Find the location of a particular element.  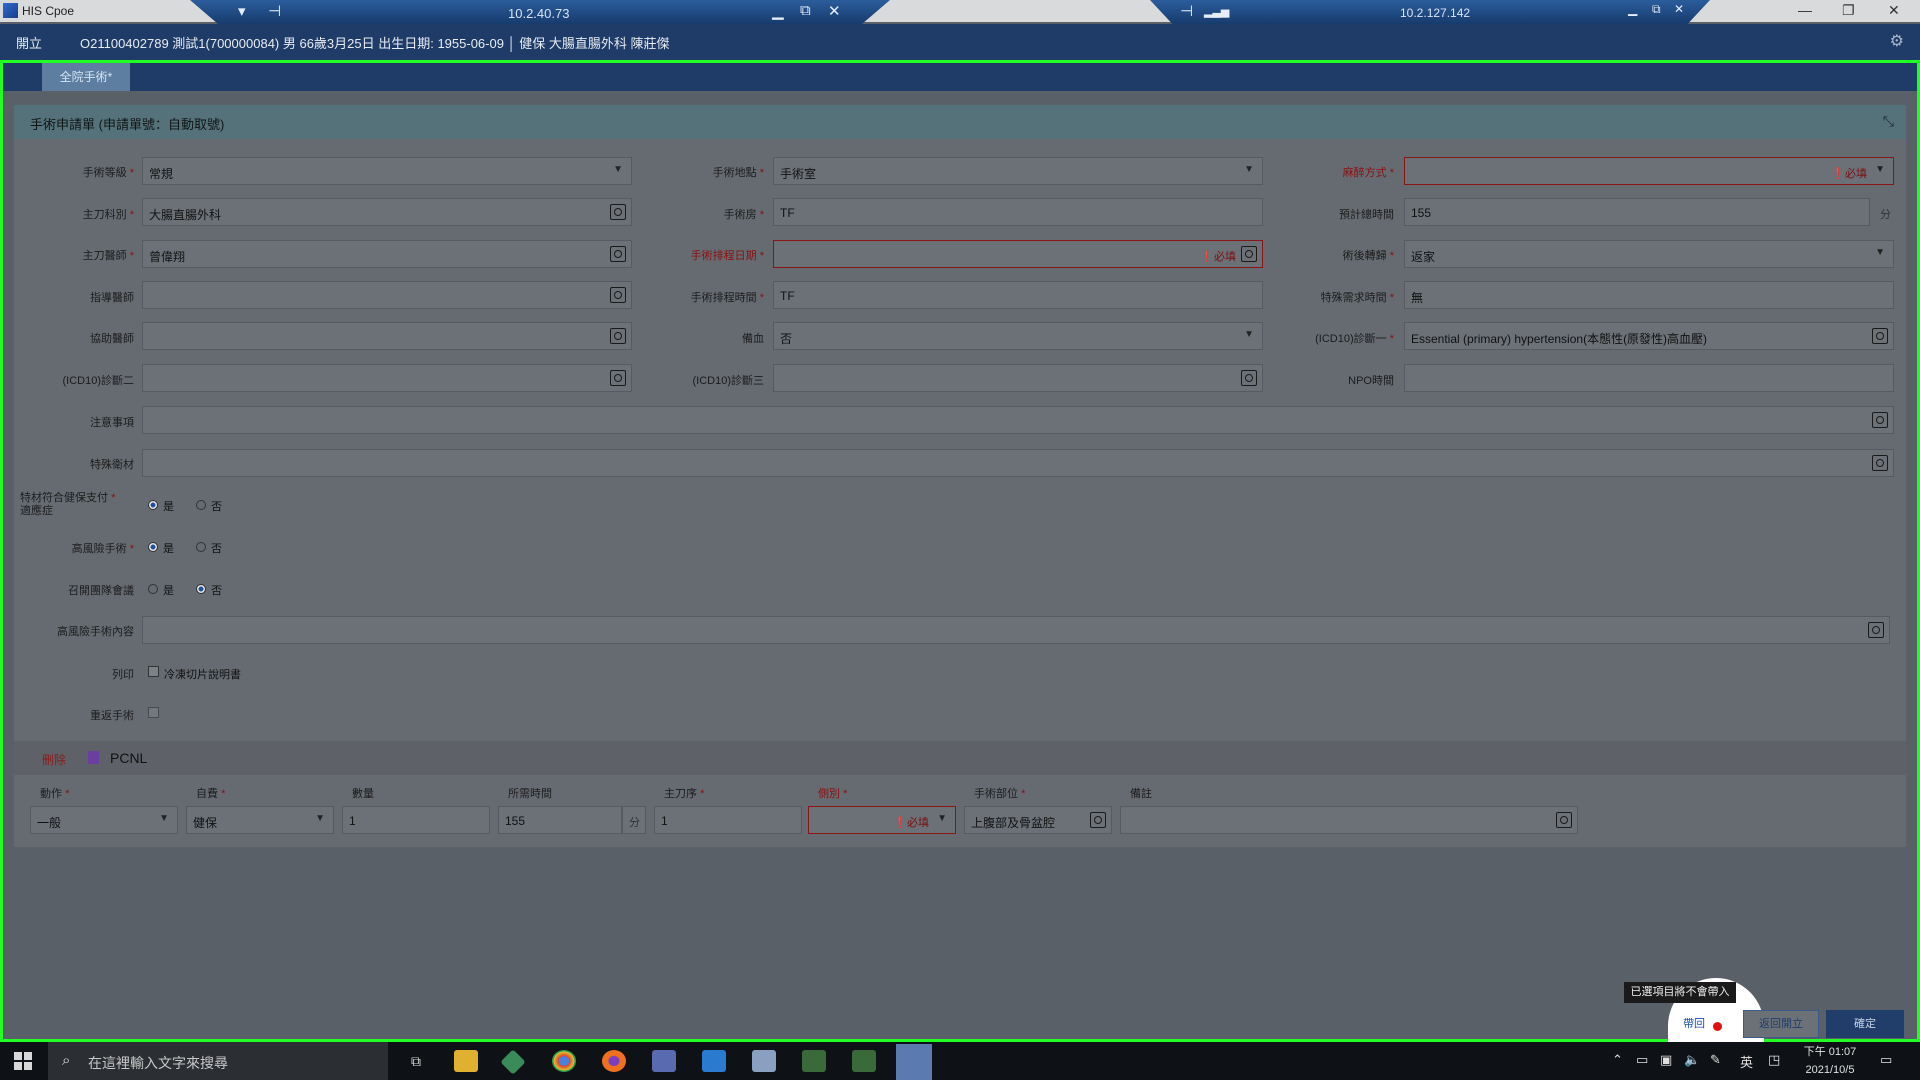

rdp-connection-bar-left: ▾ ⊣ 10.2.40.73 ▁ ⧉ ✕ is located at coordinates (540, 12).